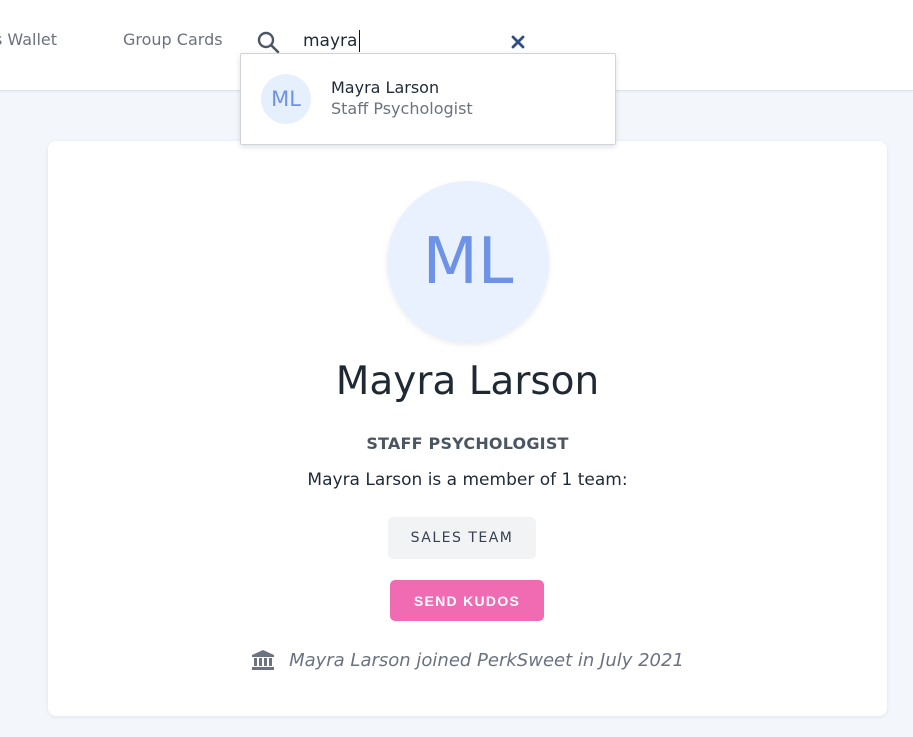  Describe the element at coordinates (467, 480) in the screenshot. I see `team-membership-text: Mayra Larson is a member of 1 team:` at that location.